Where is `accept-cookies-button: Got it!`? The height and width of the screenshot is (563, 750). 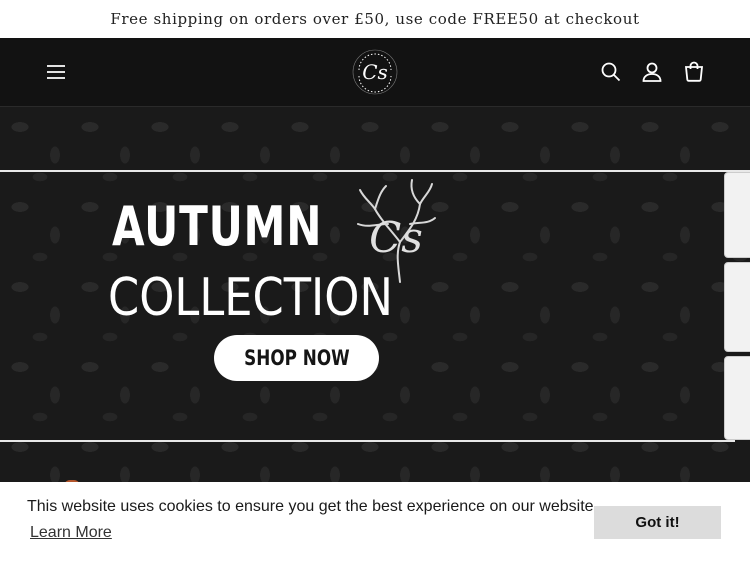
accept-cookies-button: Got it! is located at coordinates (657, 522).